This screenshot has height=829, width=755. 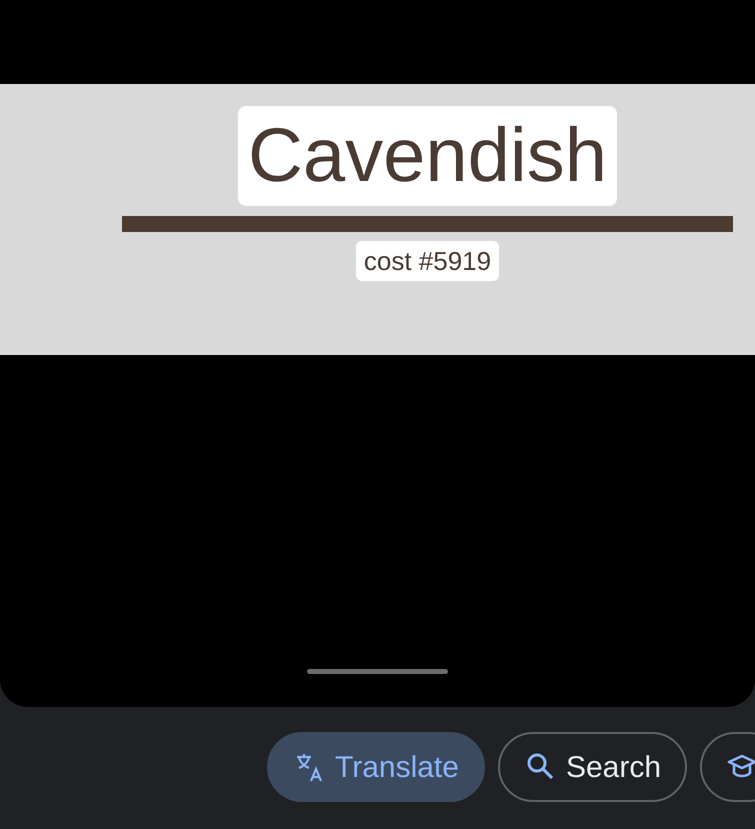 What do you see at coordinates (377, 671) in the screenshot?
I see `home-handle` at bounding box center [377, 671].